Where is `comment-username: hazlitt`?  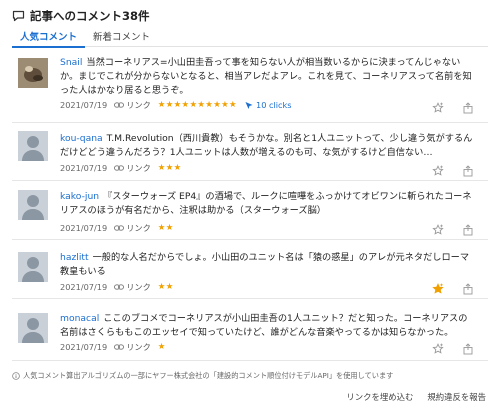
comment-username: hazlitt is located at coordinates (74, 257).